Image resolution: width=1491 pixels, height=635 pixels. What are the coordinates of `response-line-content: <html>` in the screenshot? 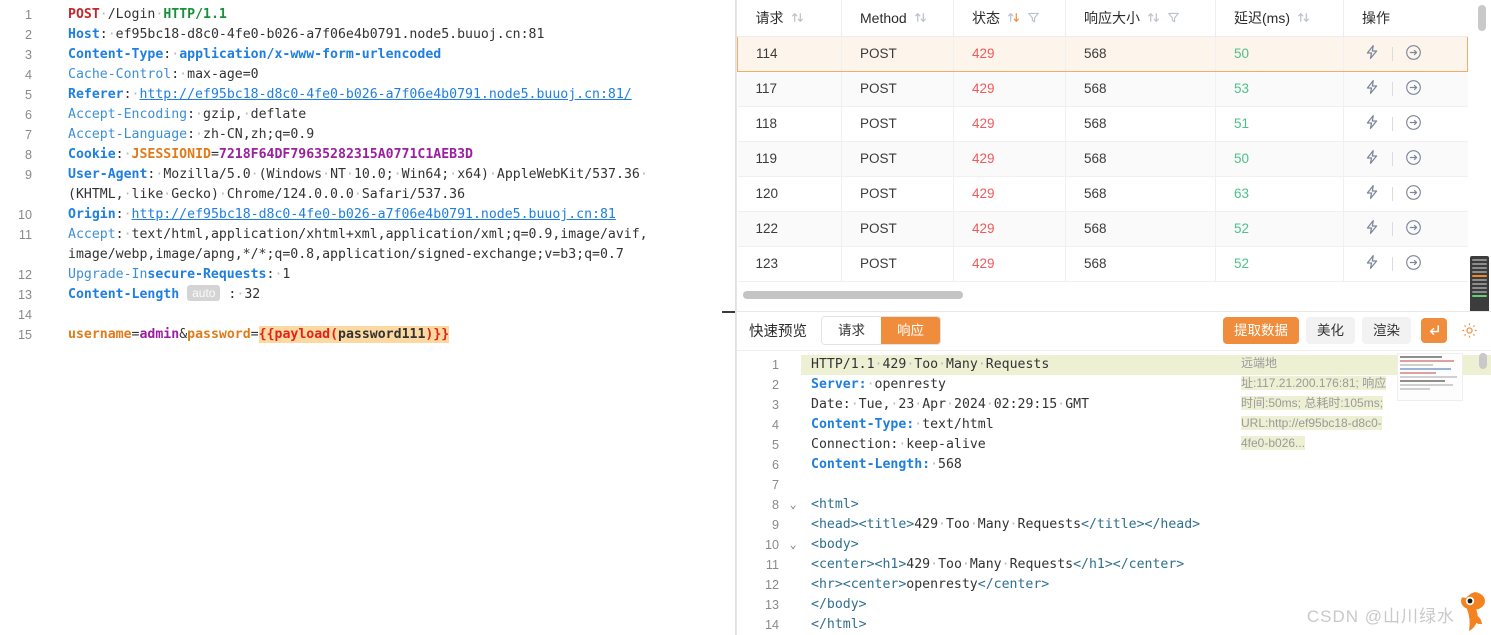 It's located at (1146, 505).